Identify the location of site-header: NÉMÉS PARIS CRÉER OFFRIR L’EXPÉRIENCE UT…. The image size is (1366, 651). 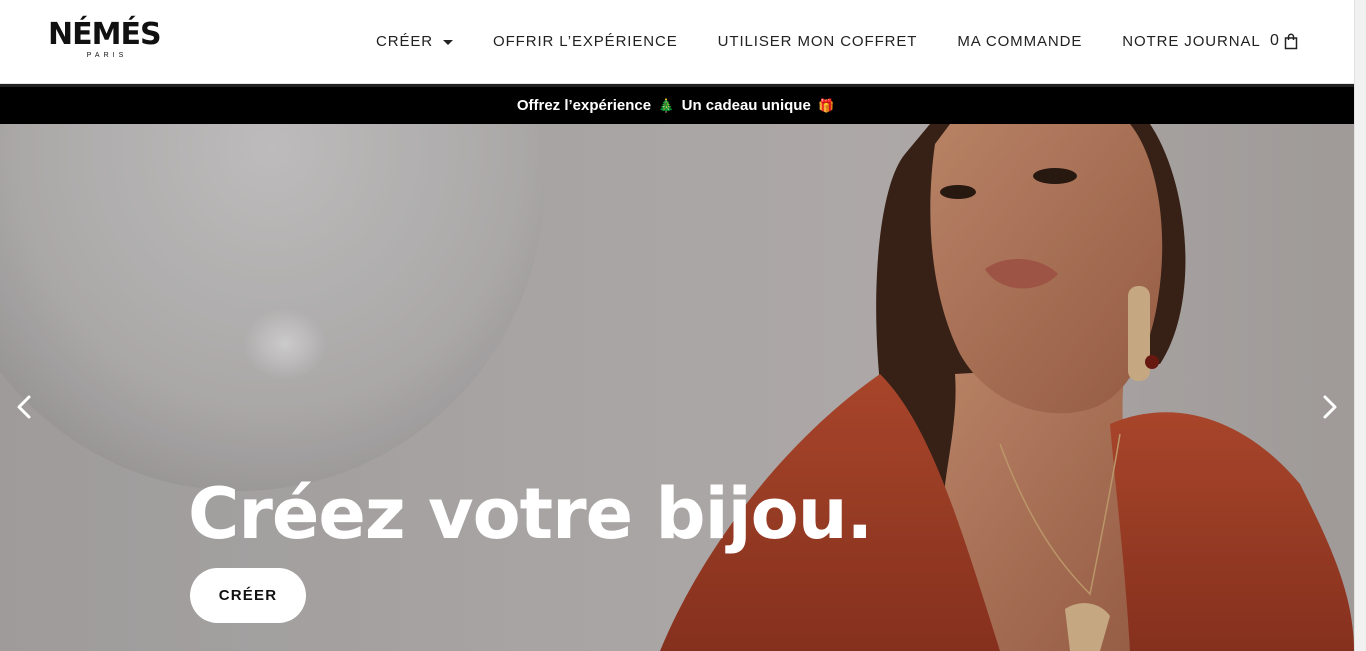
(677, 42).